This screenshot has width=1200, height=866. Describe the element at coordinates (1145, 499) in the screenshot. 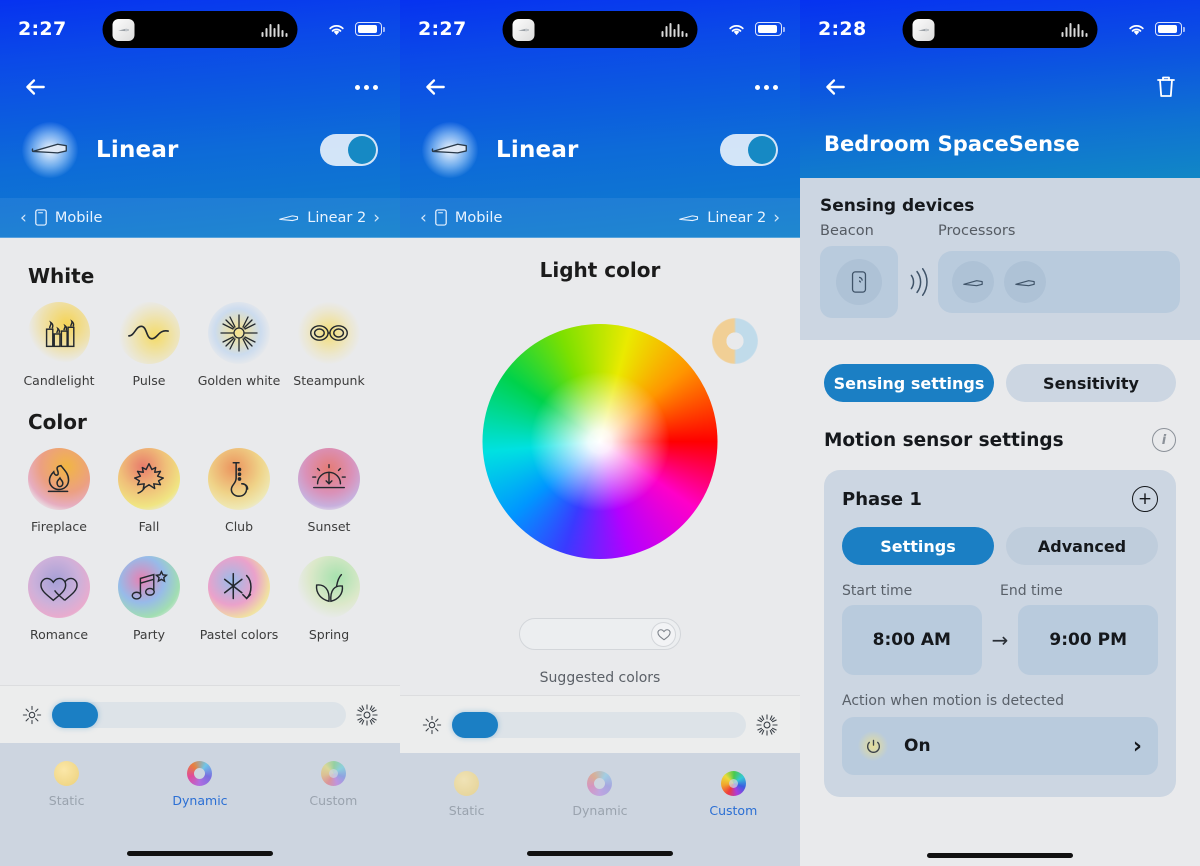

I see `plus-circle-icon: +` at that location.